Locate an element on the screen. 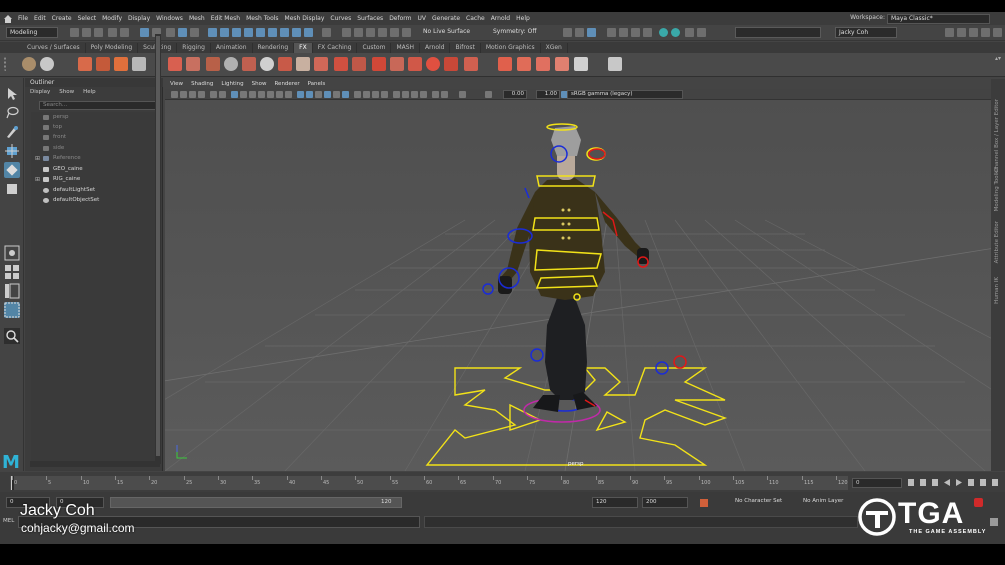  smooth-shade-icon is located at coordinates (309, 94).